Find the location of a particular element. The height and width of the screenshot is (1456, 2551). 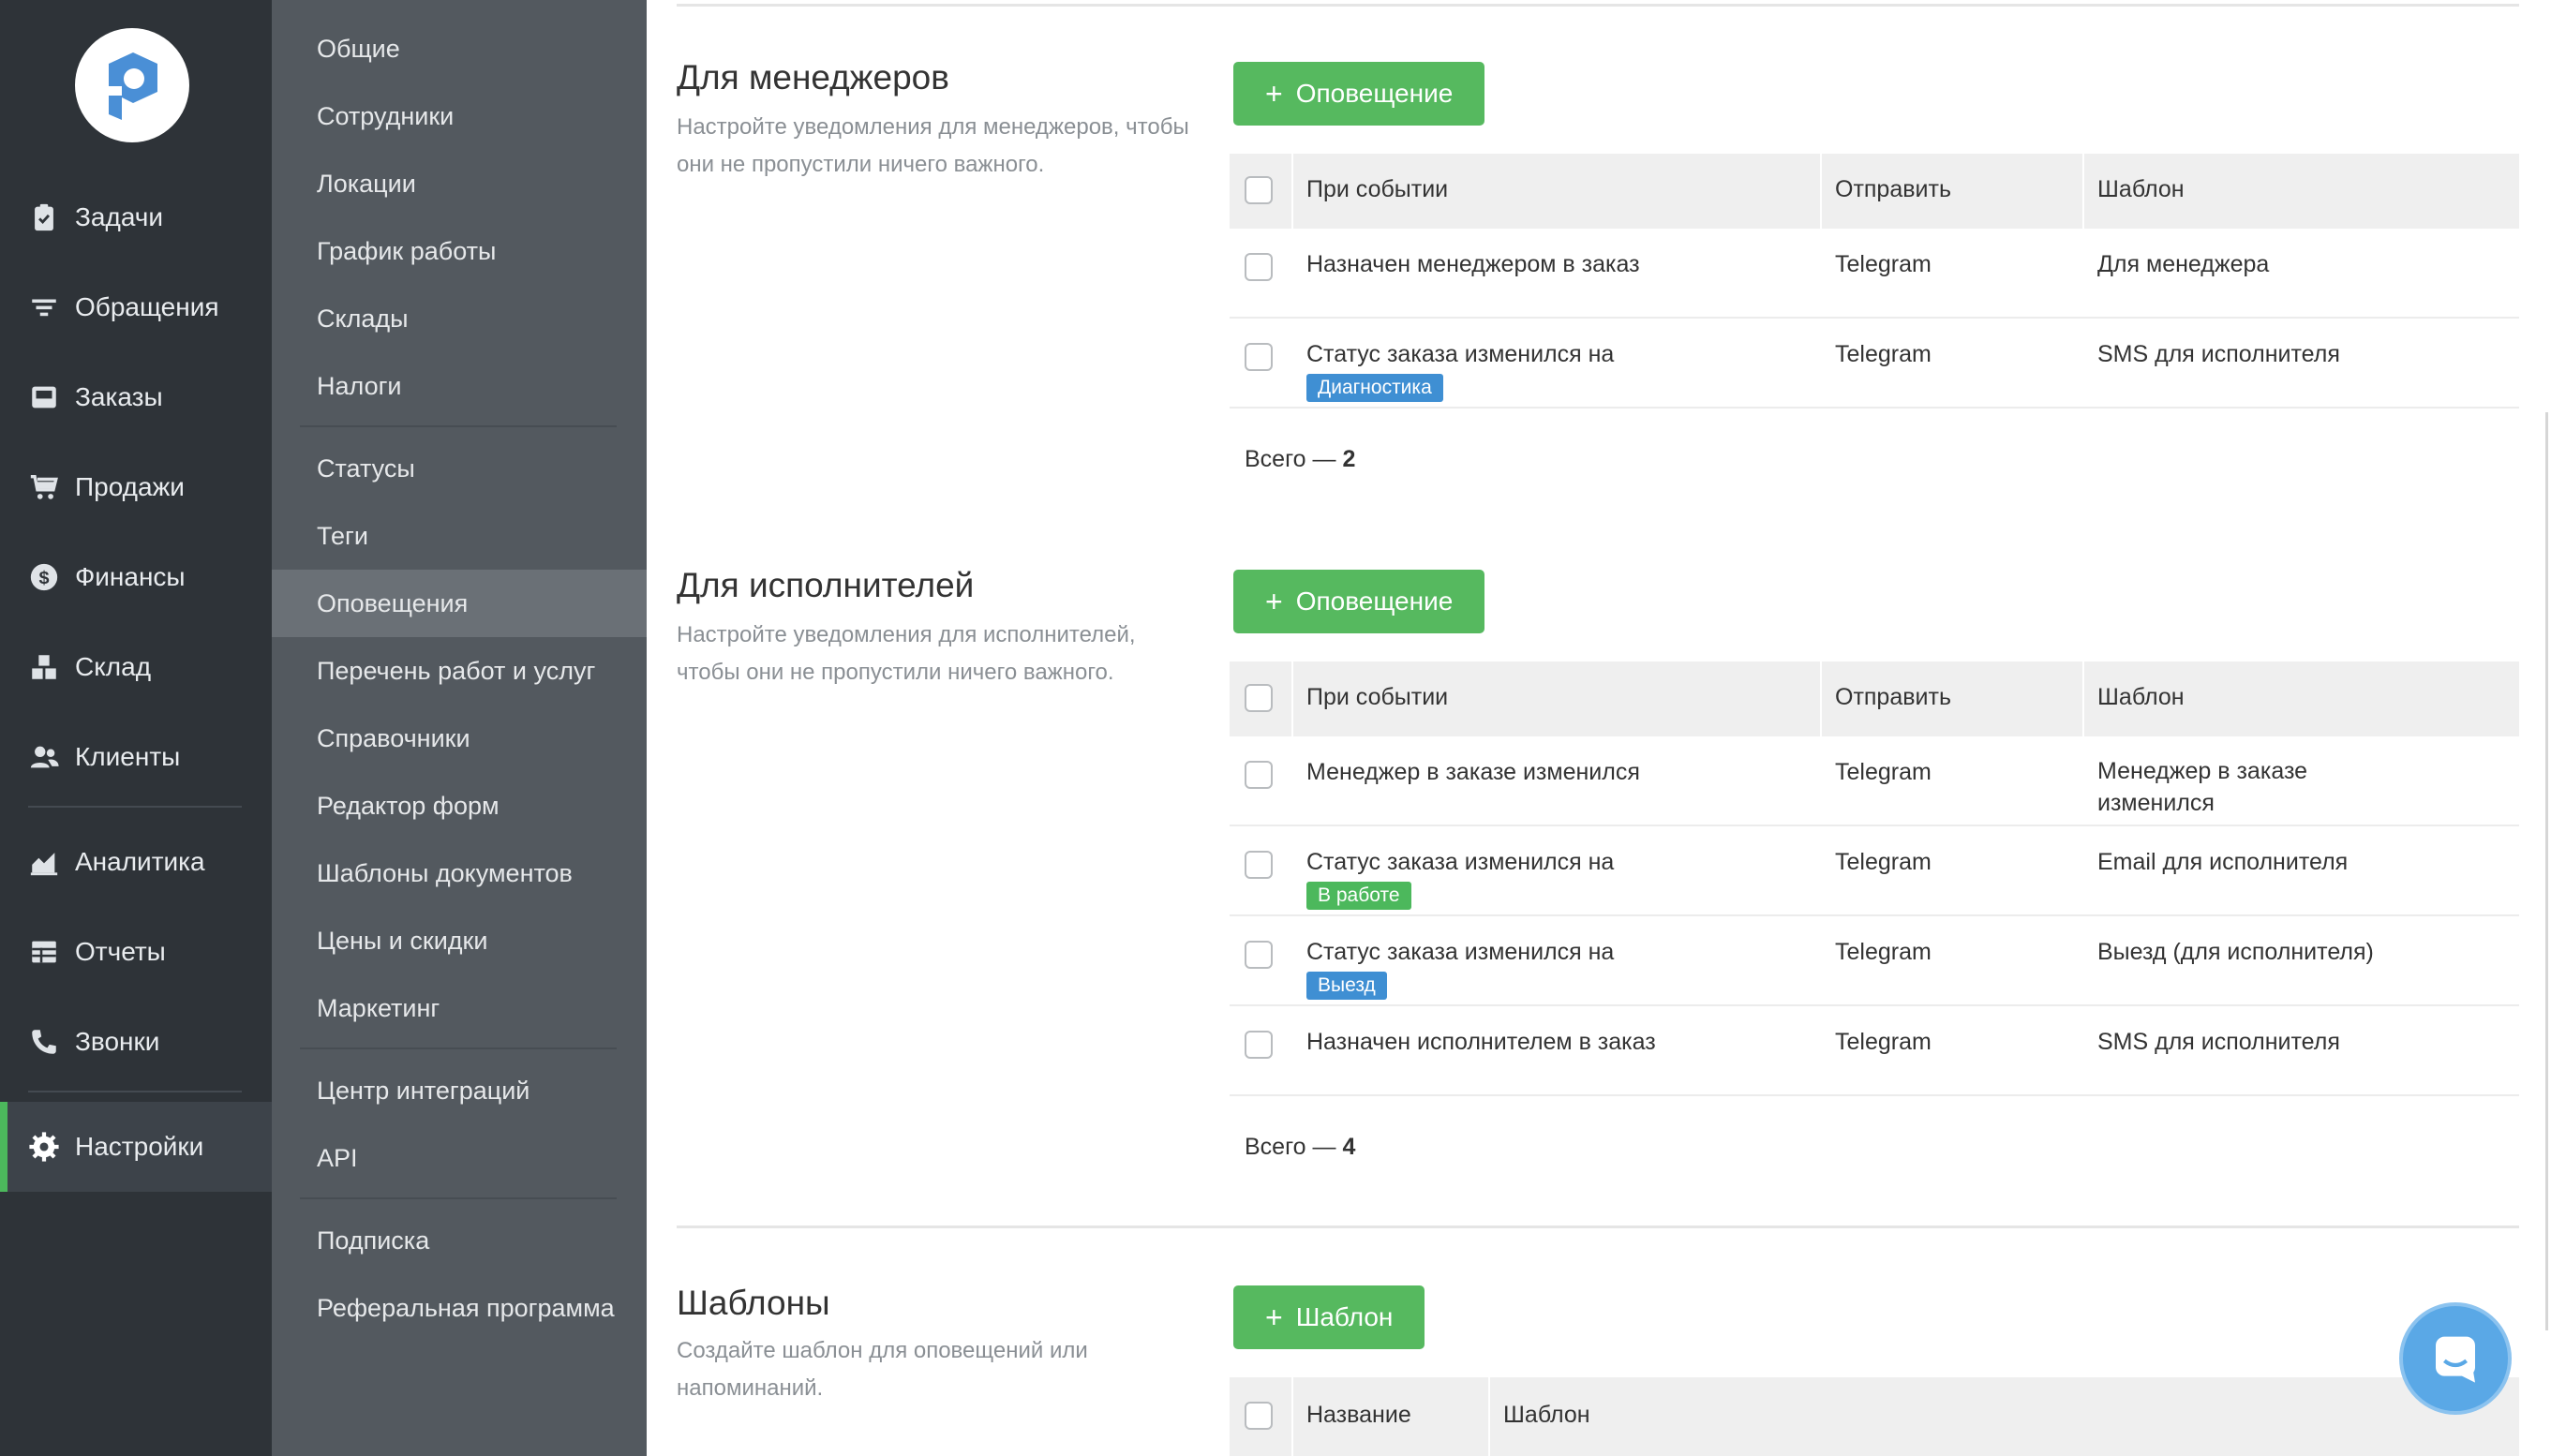

plus-icon: + is located at coordinates (1274, 94).